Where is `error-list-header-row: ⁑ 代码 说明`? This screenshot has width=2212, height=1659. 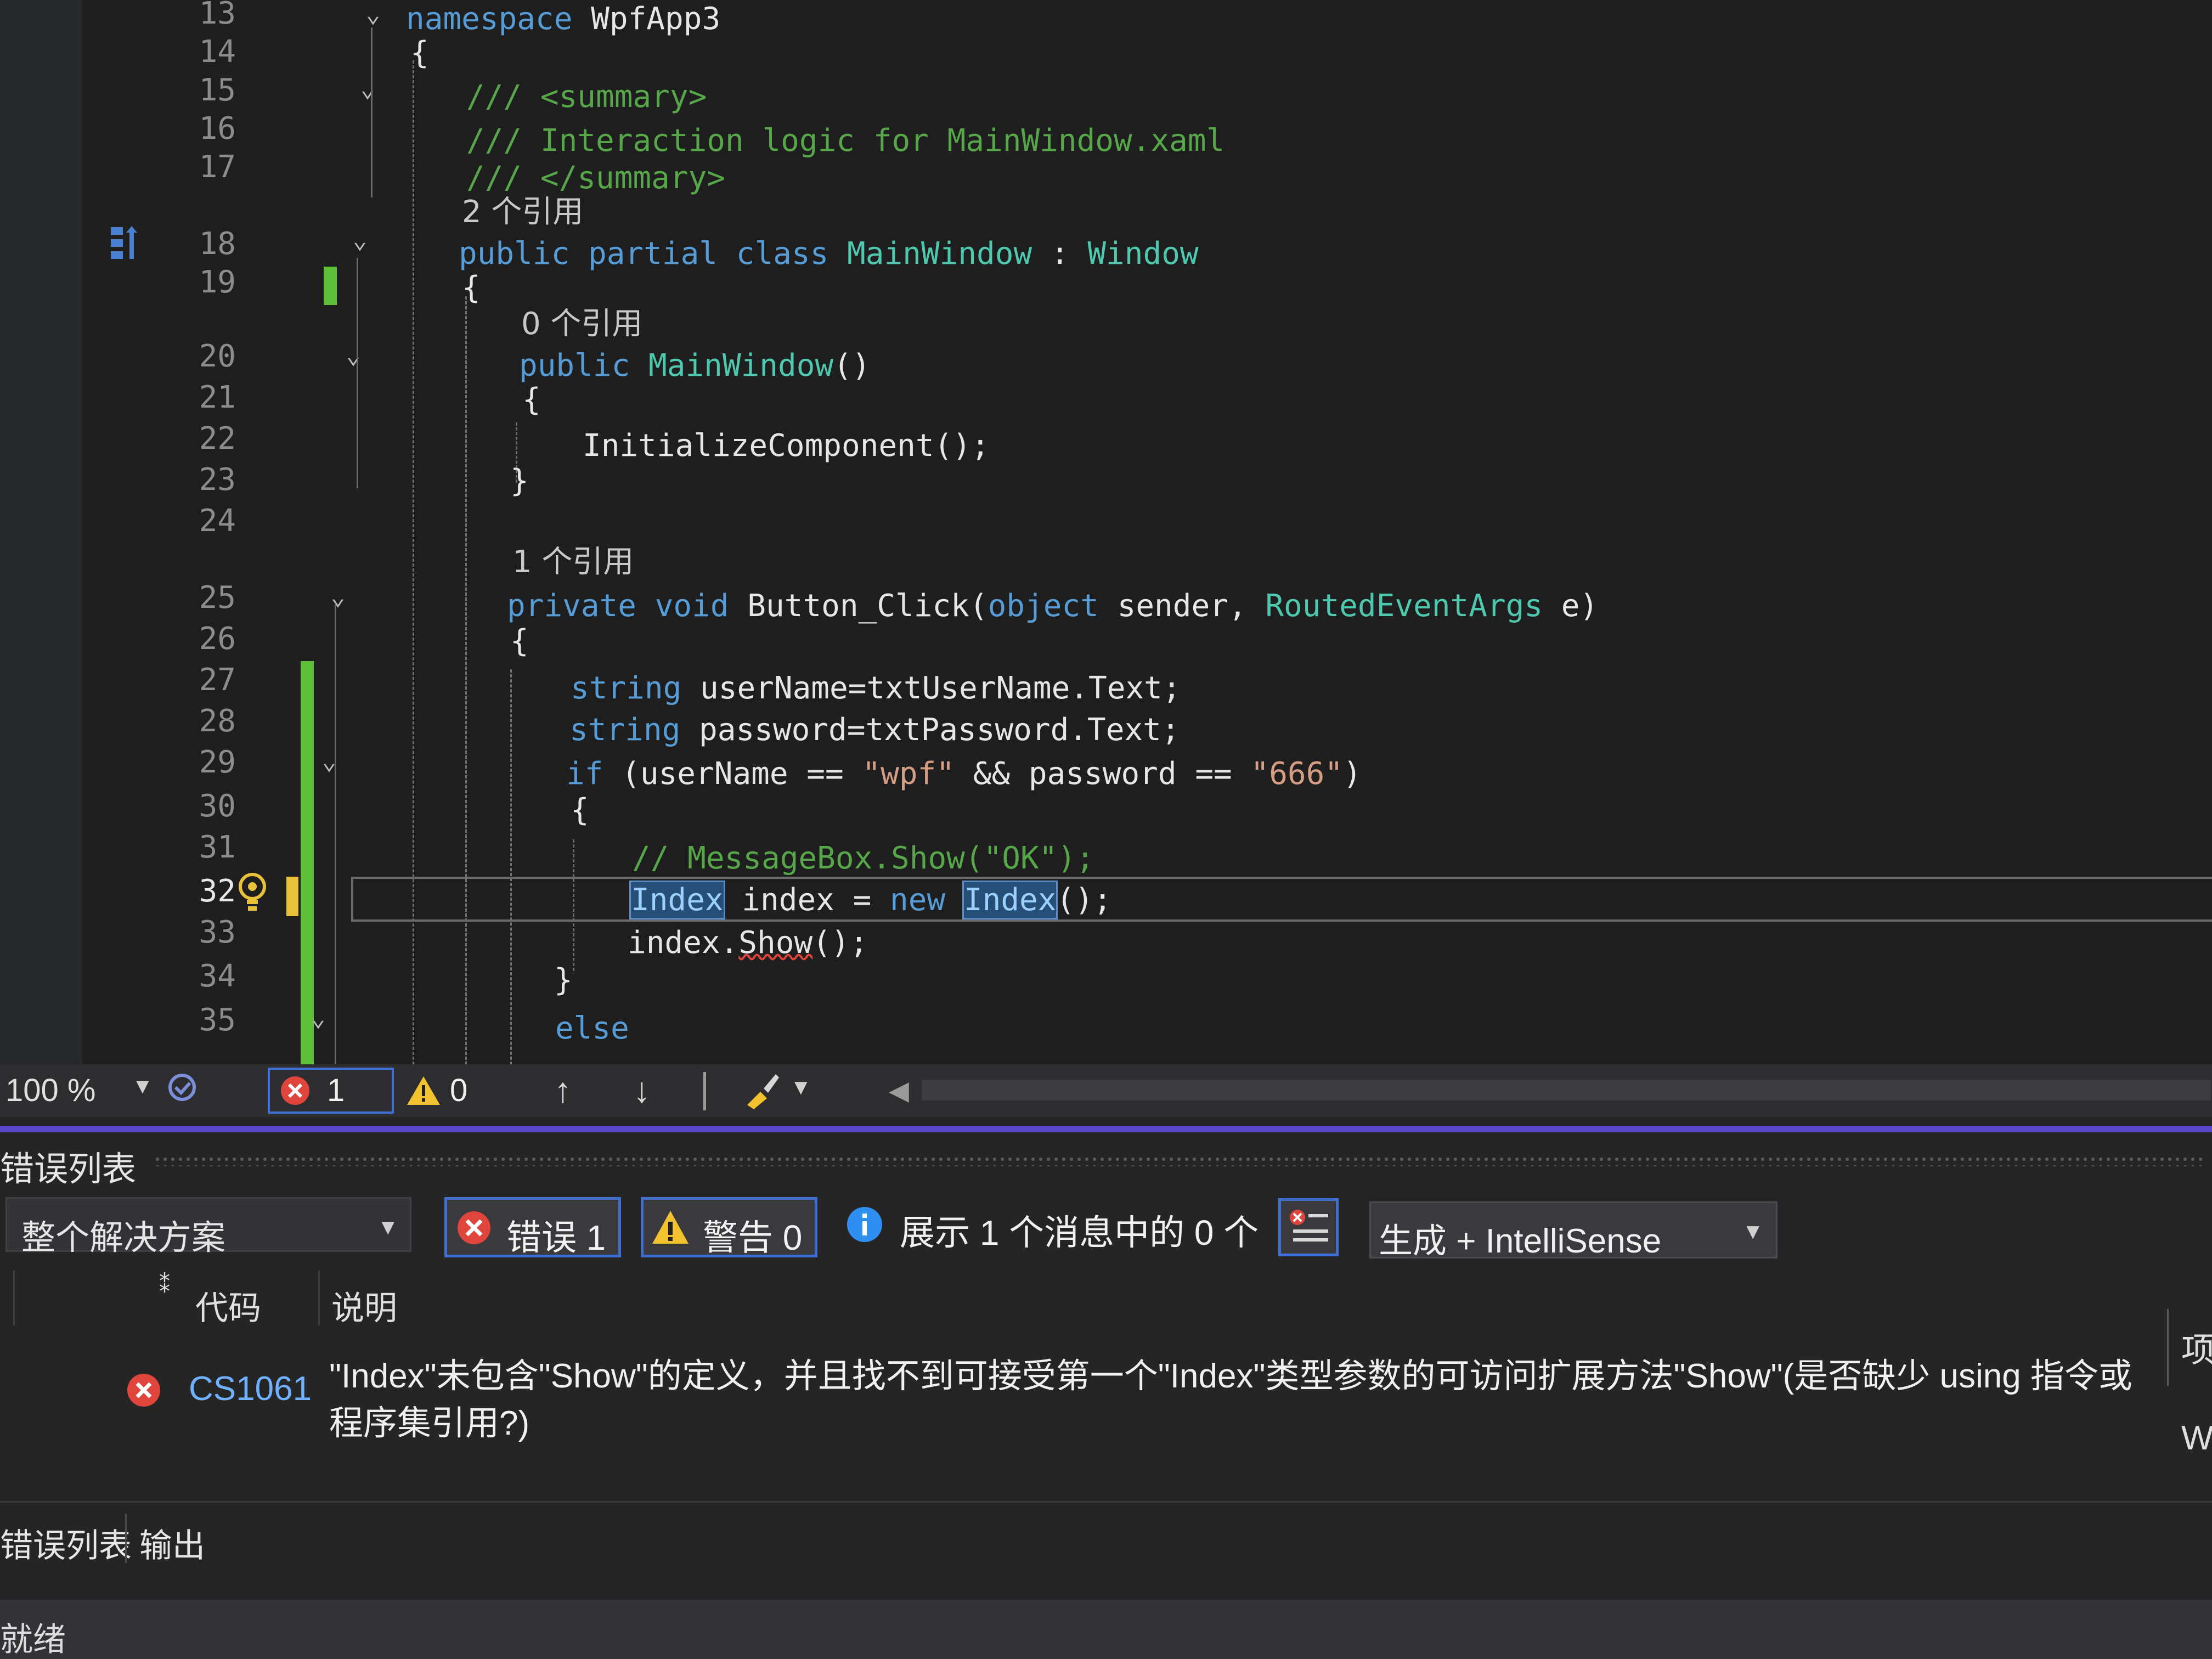 error-list-header-row: ⁑ 代码 说明 is located at coordinates (1106, 1299).